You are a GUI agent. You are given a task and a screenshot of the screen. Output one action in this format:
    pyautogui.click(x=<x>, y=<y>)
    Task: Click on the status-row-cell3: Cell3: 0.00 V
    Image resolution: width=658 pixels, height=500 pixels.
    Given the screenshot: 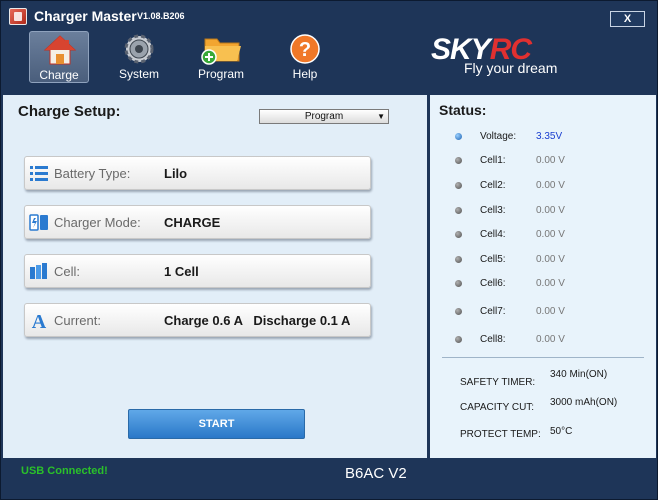 What is the action you would take?
    pyautogui.click(x=543, y=211)
    